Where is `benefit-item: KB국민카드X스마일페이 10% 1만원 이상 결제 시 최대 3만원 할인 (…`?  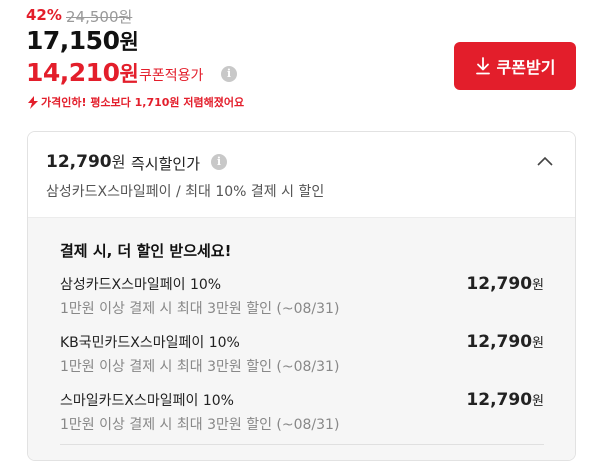 benefit-item: KB국민카드X스마일페이 10% 1만원 이상 결제 시 최대 3만원 할인 (… is located at coordinates (302, 357).